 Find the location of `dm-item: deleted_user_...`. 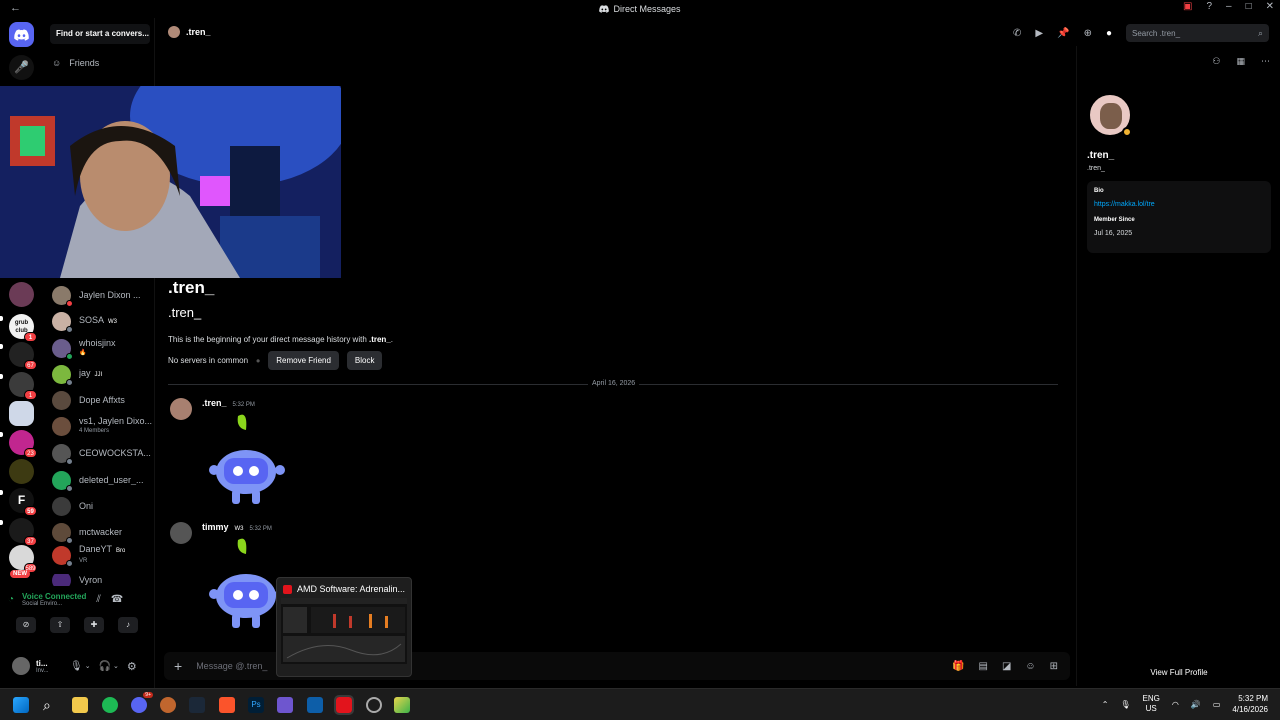

dm-item: deleted_user_... is located at coordinates (102, 480).